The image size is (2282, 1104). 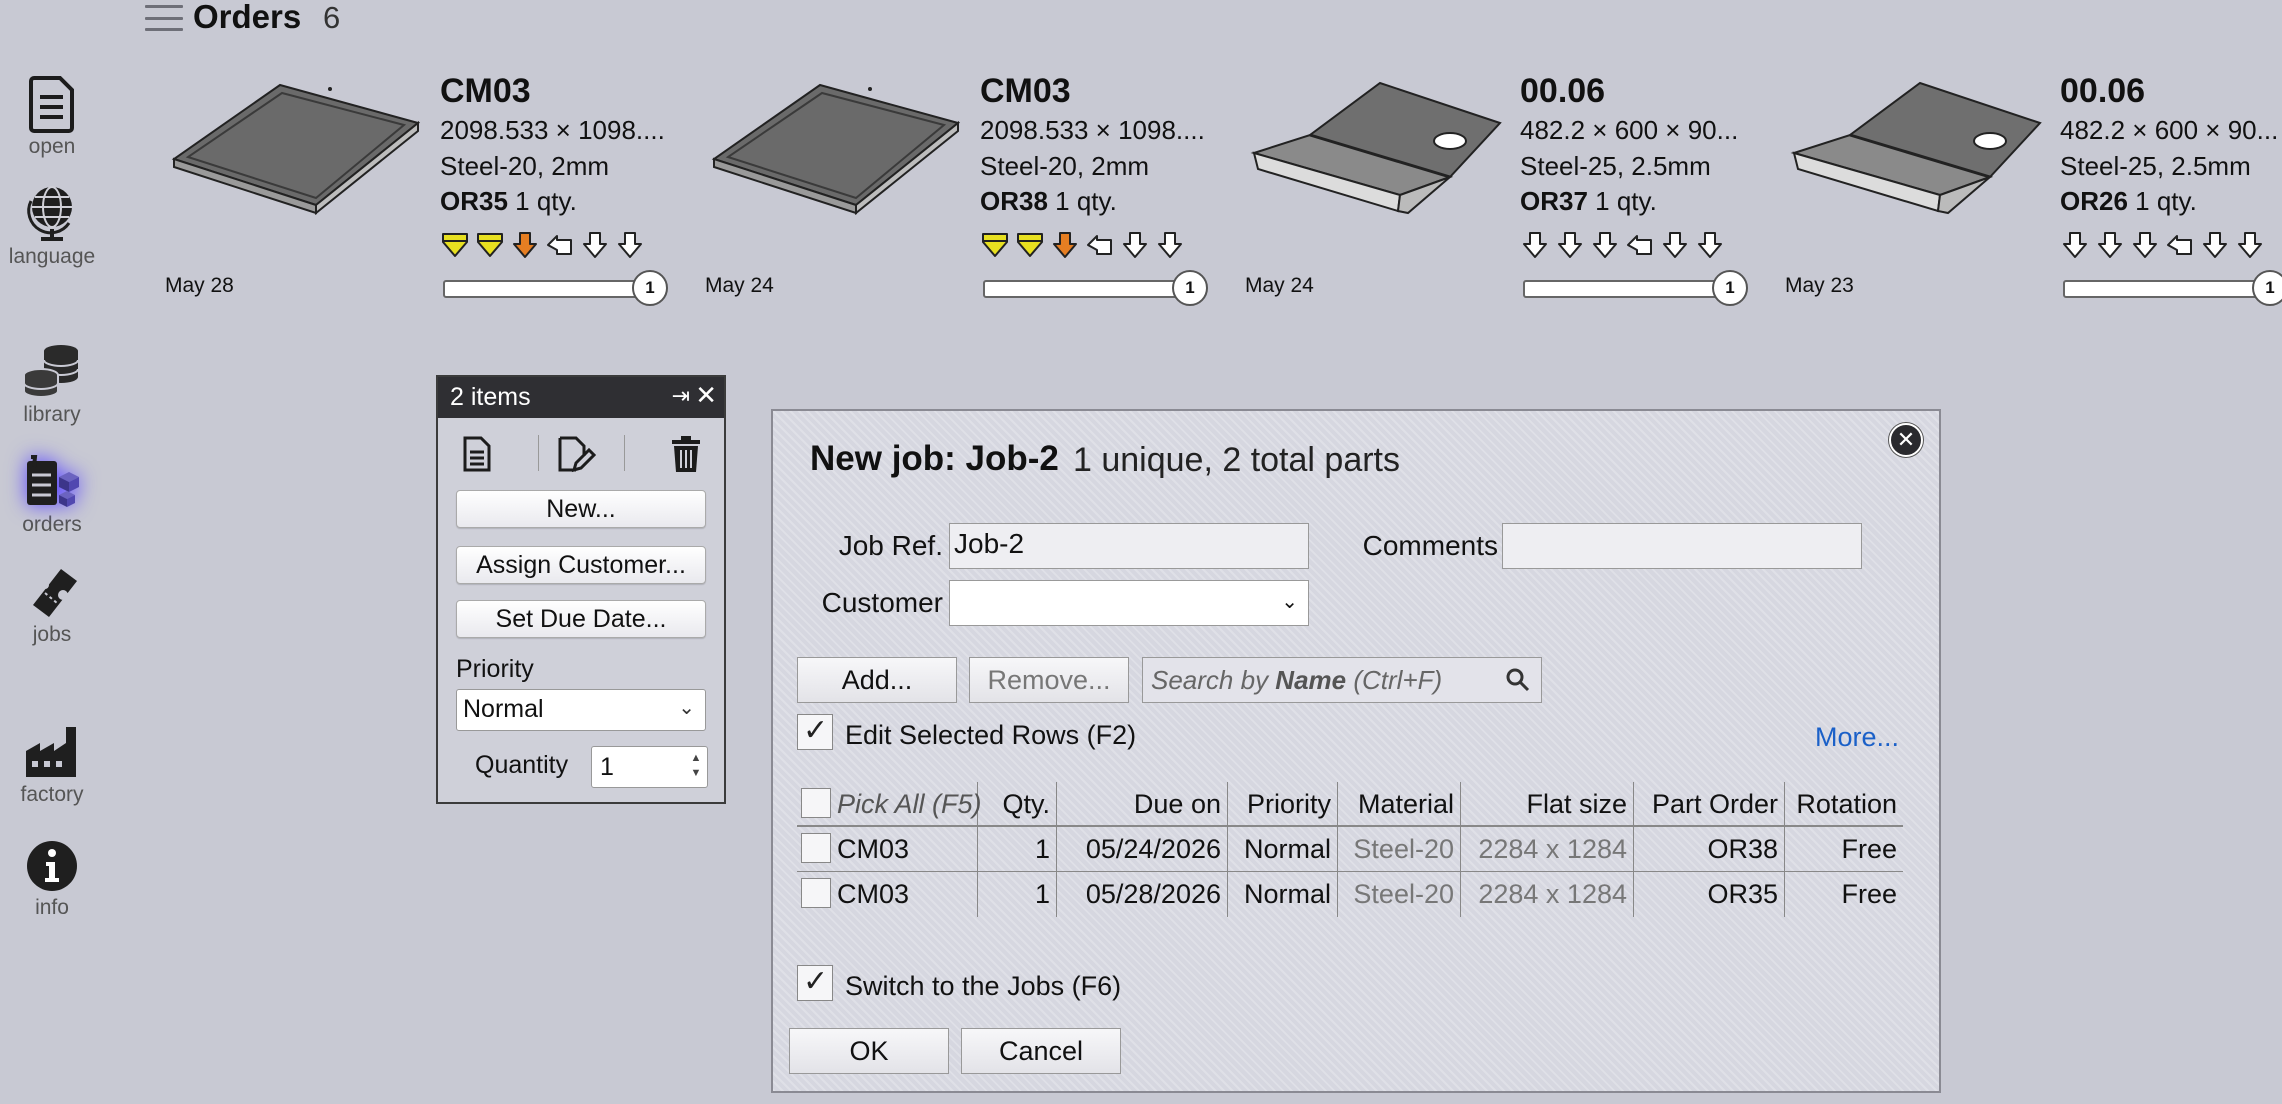 What do you see at coordinates (1563, 91) in the screenshot?
I see `part-code: 00.06` at bounding box center [1563, 91].